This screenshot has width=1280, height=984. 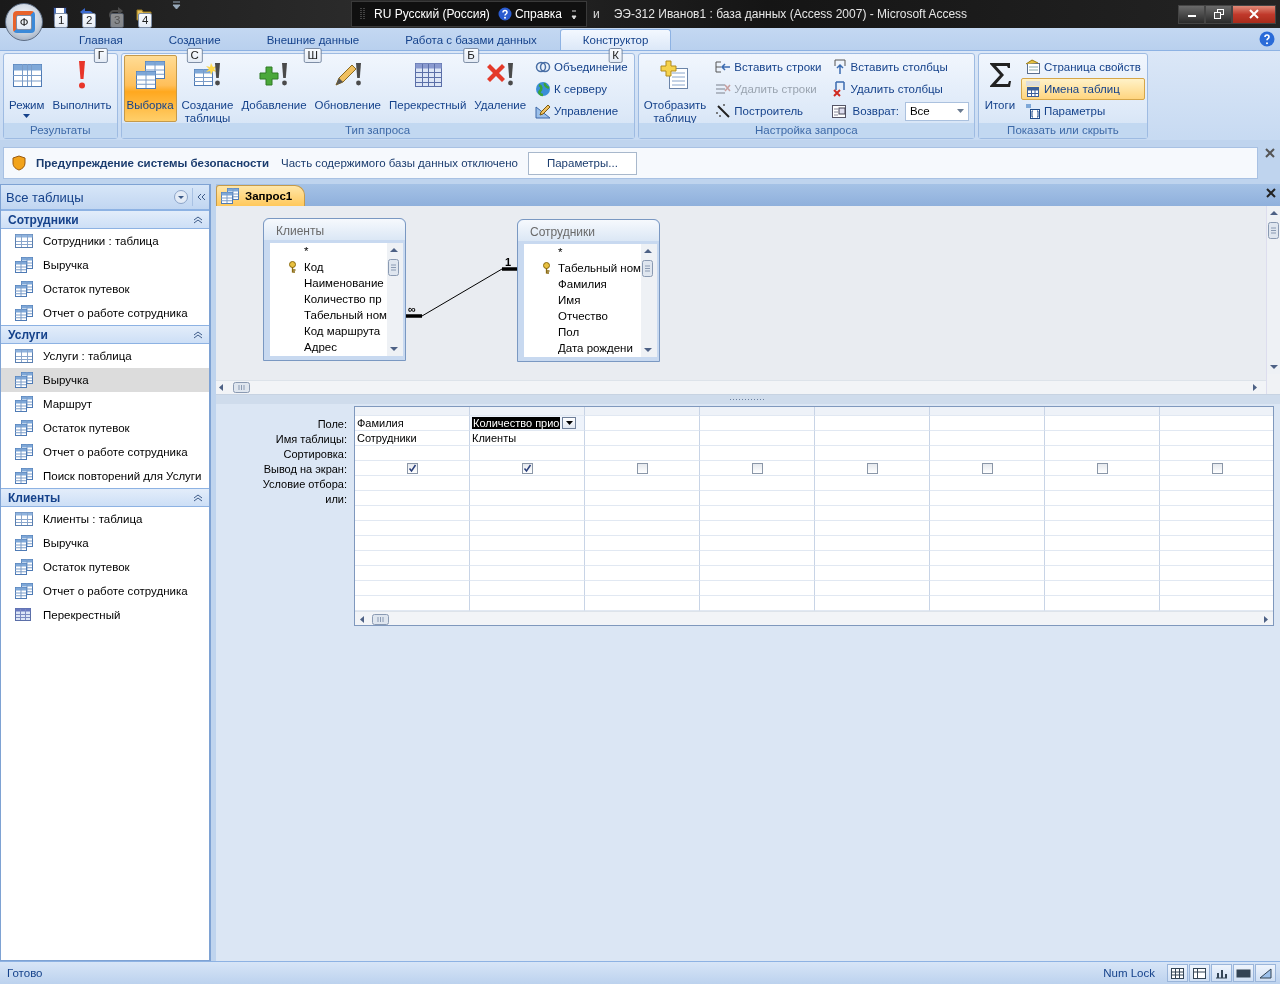 I want to click on field-item: Имя, so click(x=582, y=300).